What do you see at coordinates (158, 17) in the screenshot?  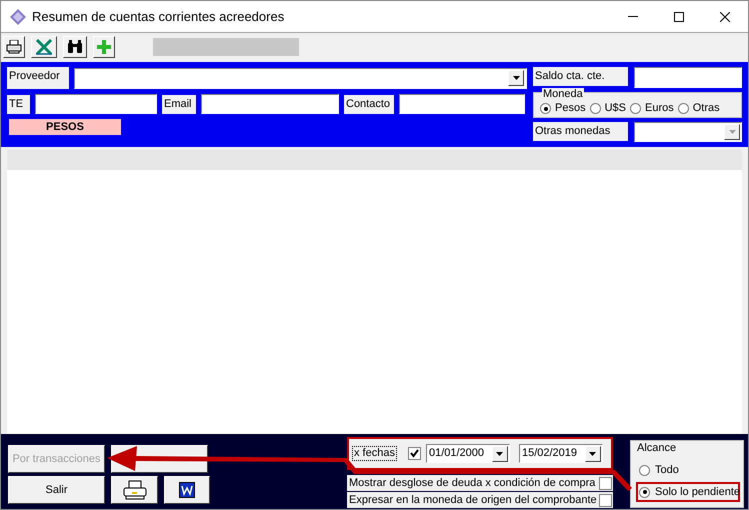 I see `window-title: Resumen de cuentas corrientes acreedores` at bounding box center [158, 17].